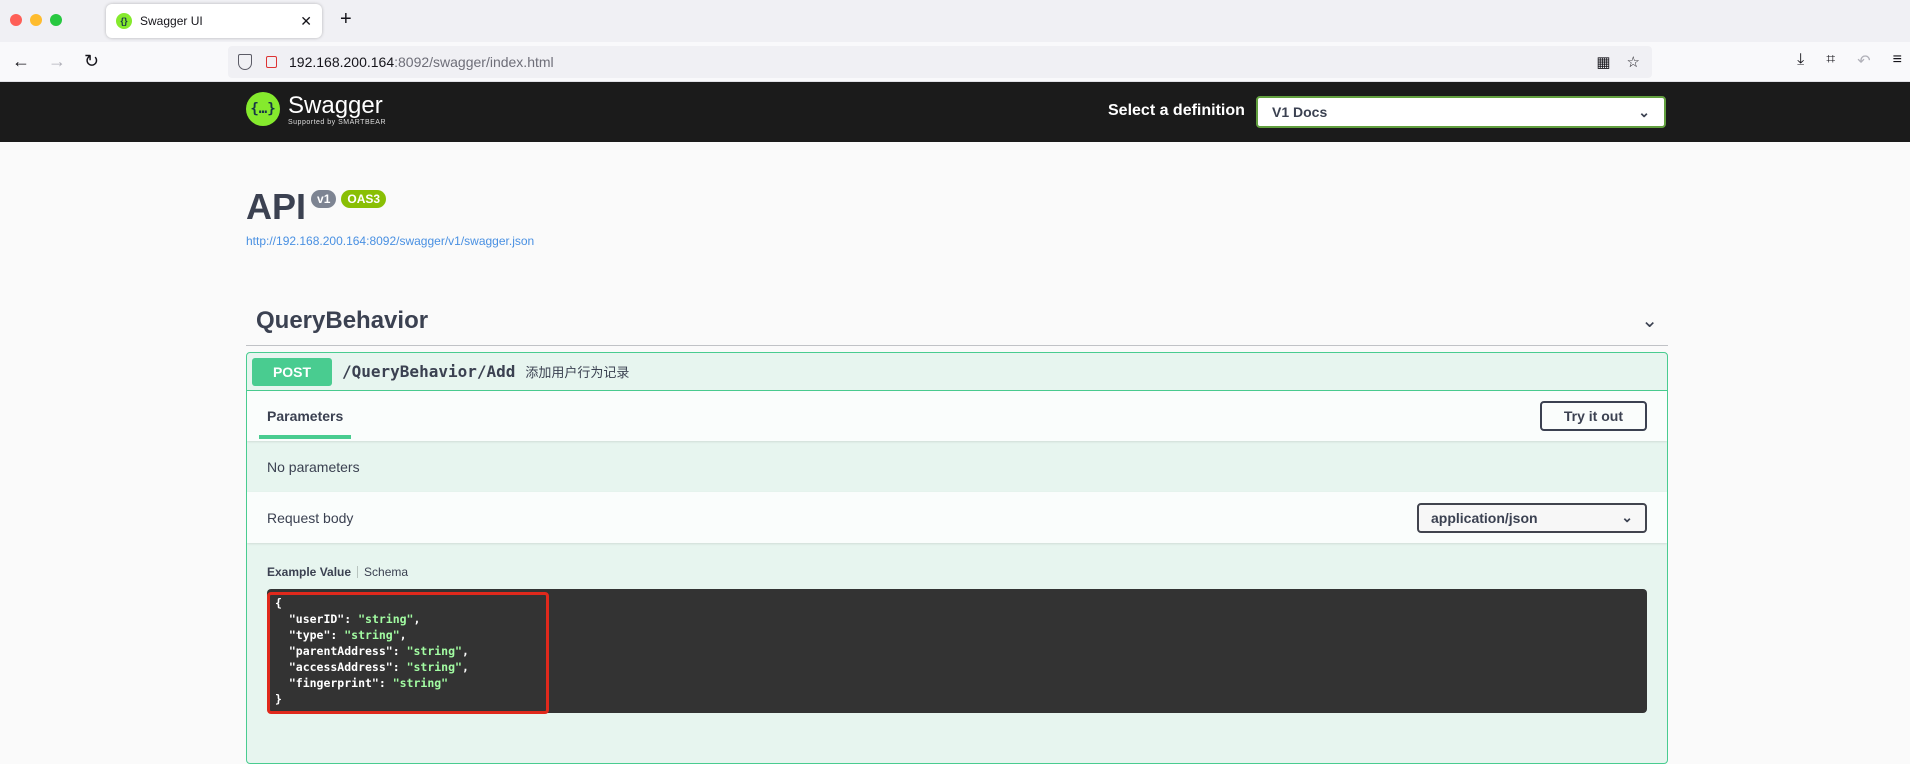 This screenshot has height=764, width=1910. I want to click on content-type-value: application/json, so click(1484, 517).